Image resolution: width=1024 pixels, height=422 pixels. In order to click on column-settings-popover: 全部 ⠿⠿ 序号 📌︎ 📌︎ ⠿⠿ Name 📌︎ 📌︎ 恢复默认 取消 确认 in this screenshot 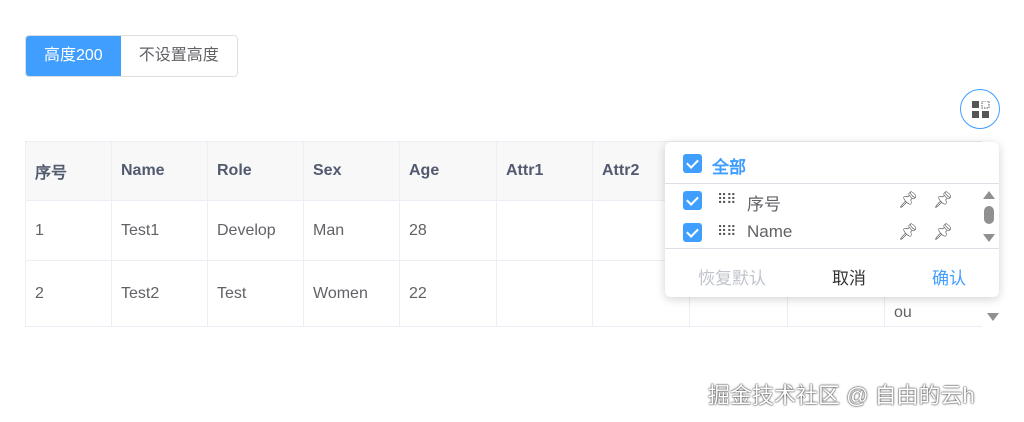, I will do `click(832, 219)`.